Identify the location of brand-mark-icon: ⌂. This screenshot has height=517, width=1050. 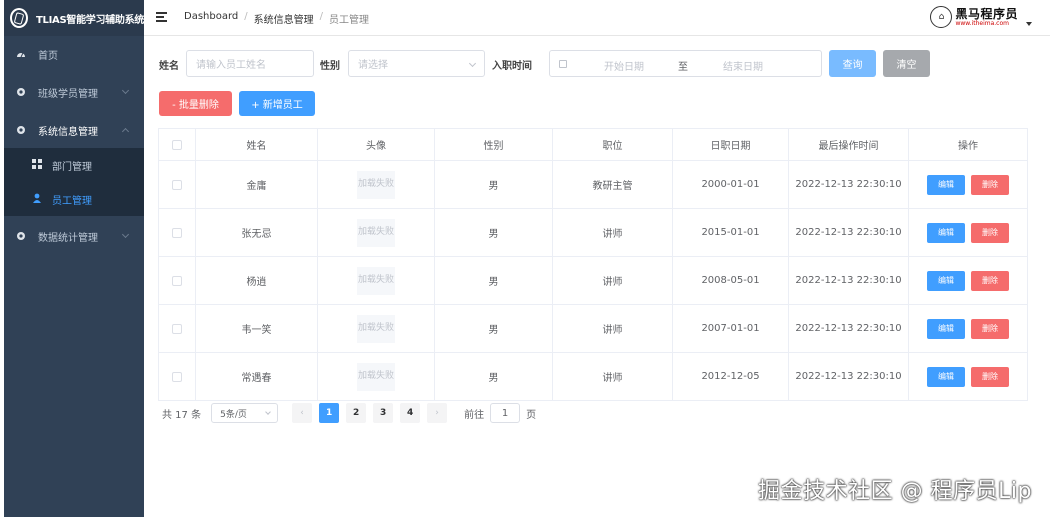
(941, 17).